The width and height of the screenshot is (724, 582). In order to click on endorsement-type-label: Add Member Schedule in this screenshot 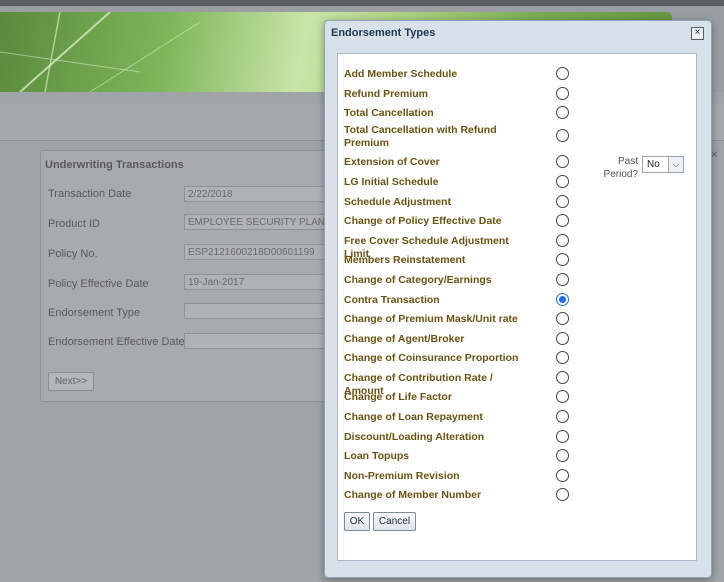, I will do `click(401, 74)`.